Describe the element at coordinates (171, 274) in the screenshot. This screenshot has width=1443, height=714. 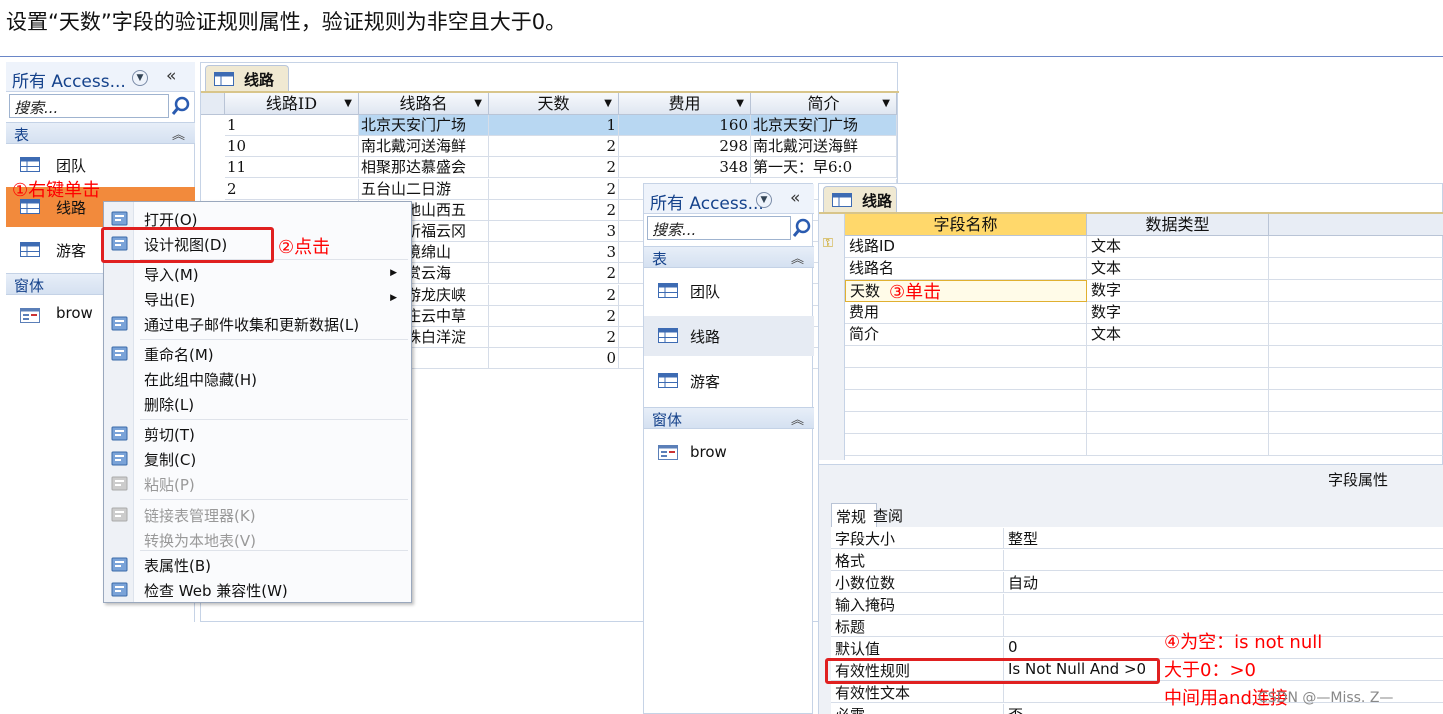
I see `menu-item: 导入(M)` at that location.